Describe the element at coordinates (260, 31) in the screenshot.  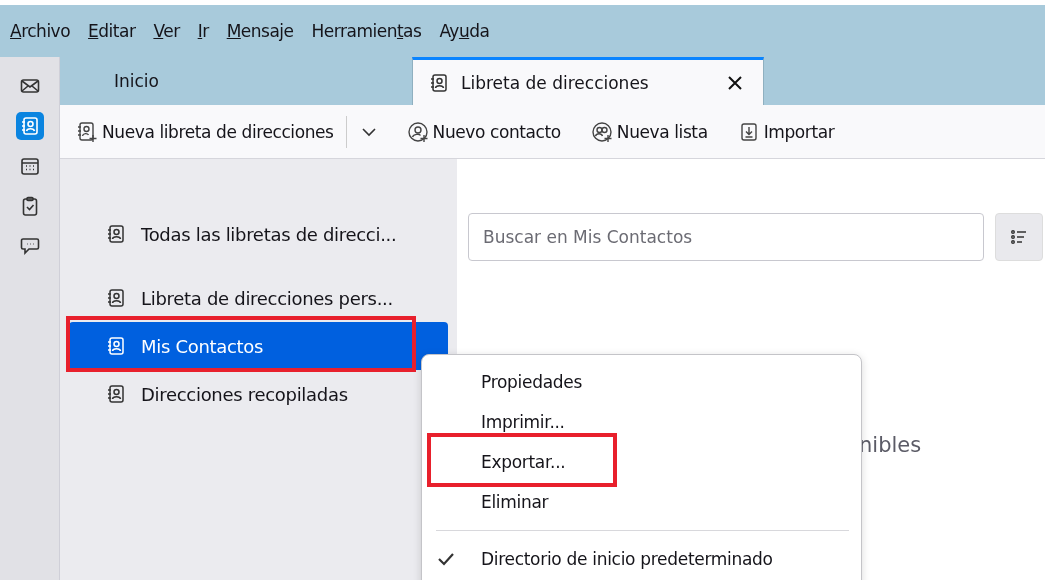
I see `menu-item: Mensaje` at that location.